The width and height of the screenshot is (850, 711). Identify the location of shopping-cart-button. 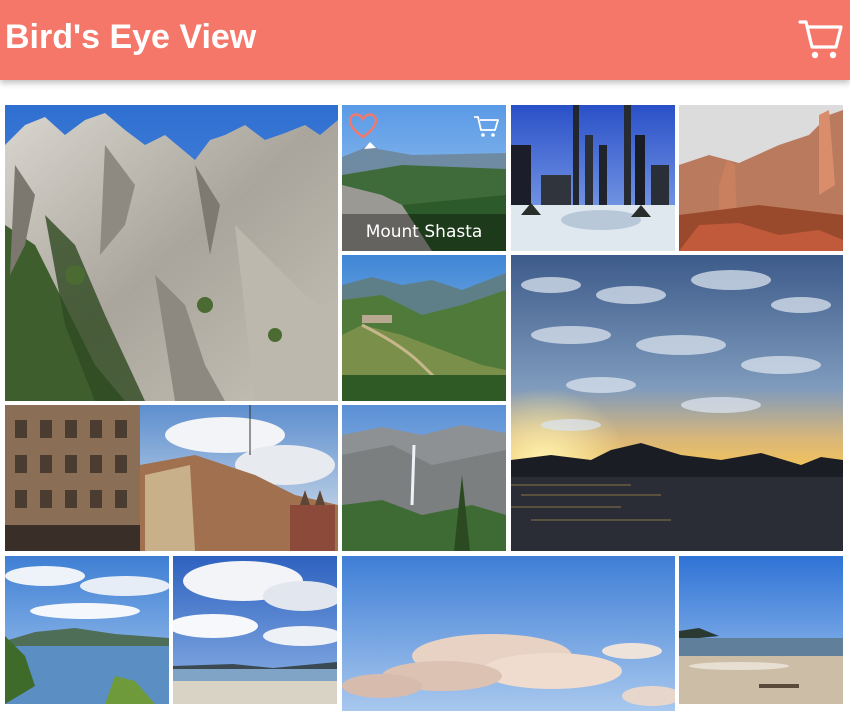
(820, 38).